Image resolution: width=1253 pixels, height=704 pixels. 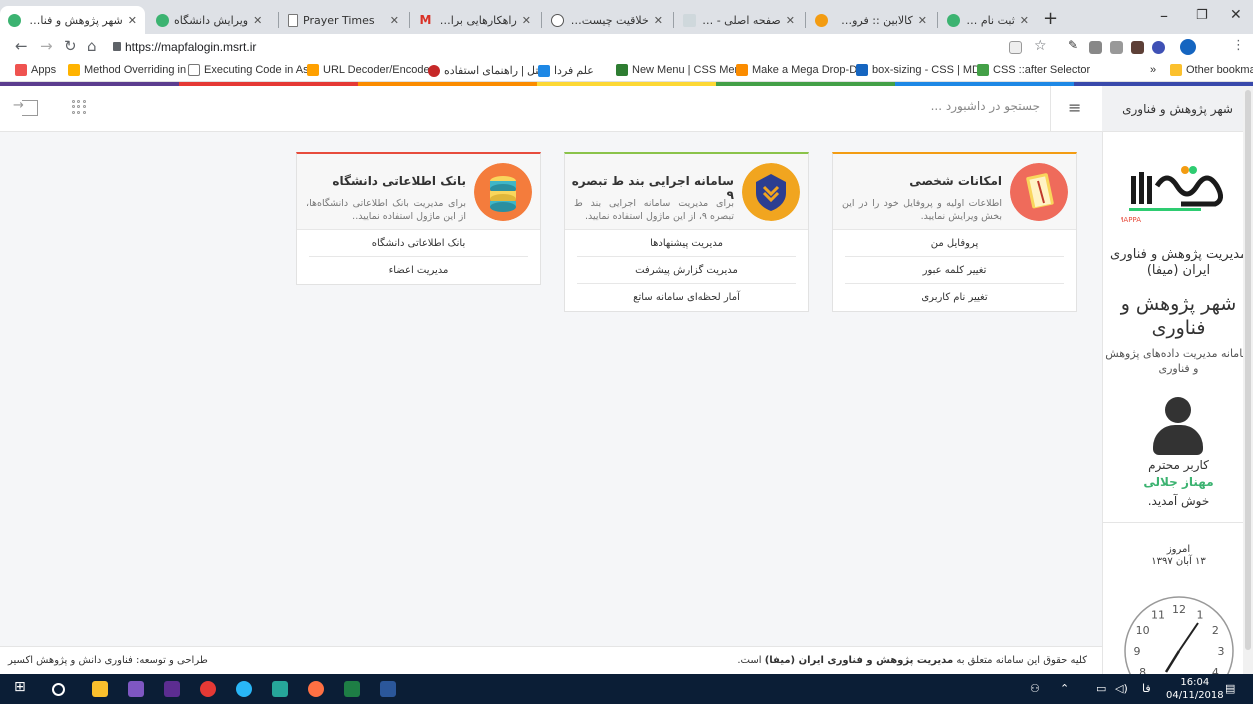 I want to click on word-icon, so click(x=388, y=689).